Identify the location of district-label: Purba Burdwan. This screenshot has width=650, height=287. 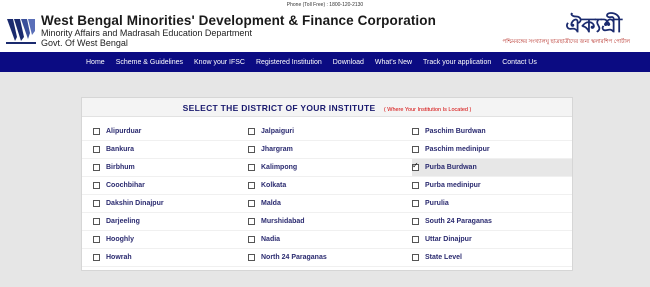
(451, 167).